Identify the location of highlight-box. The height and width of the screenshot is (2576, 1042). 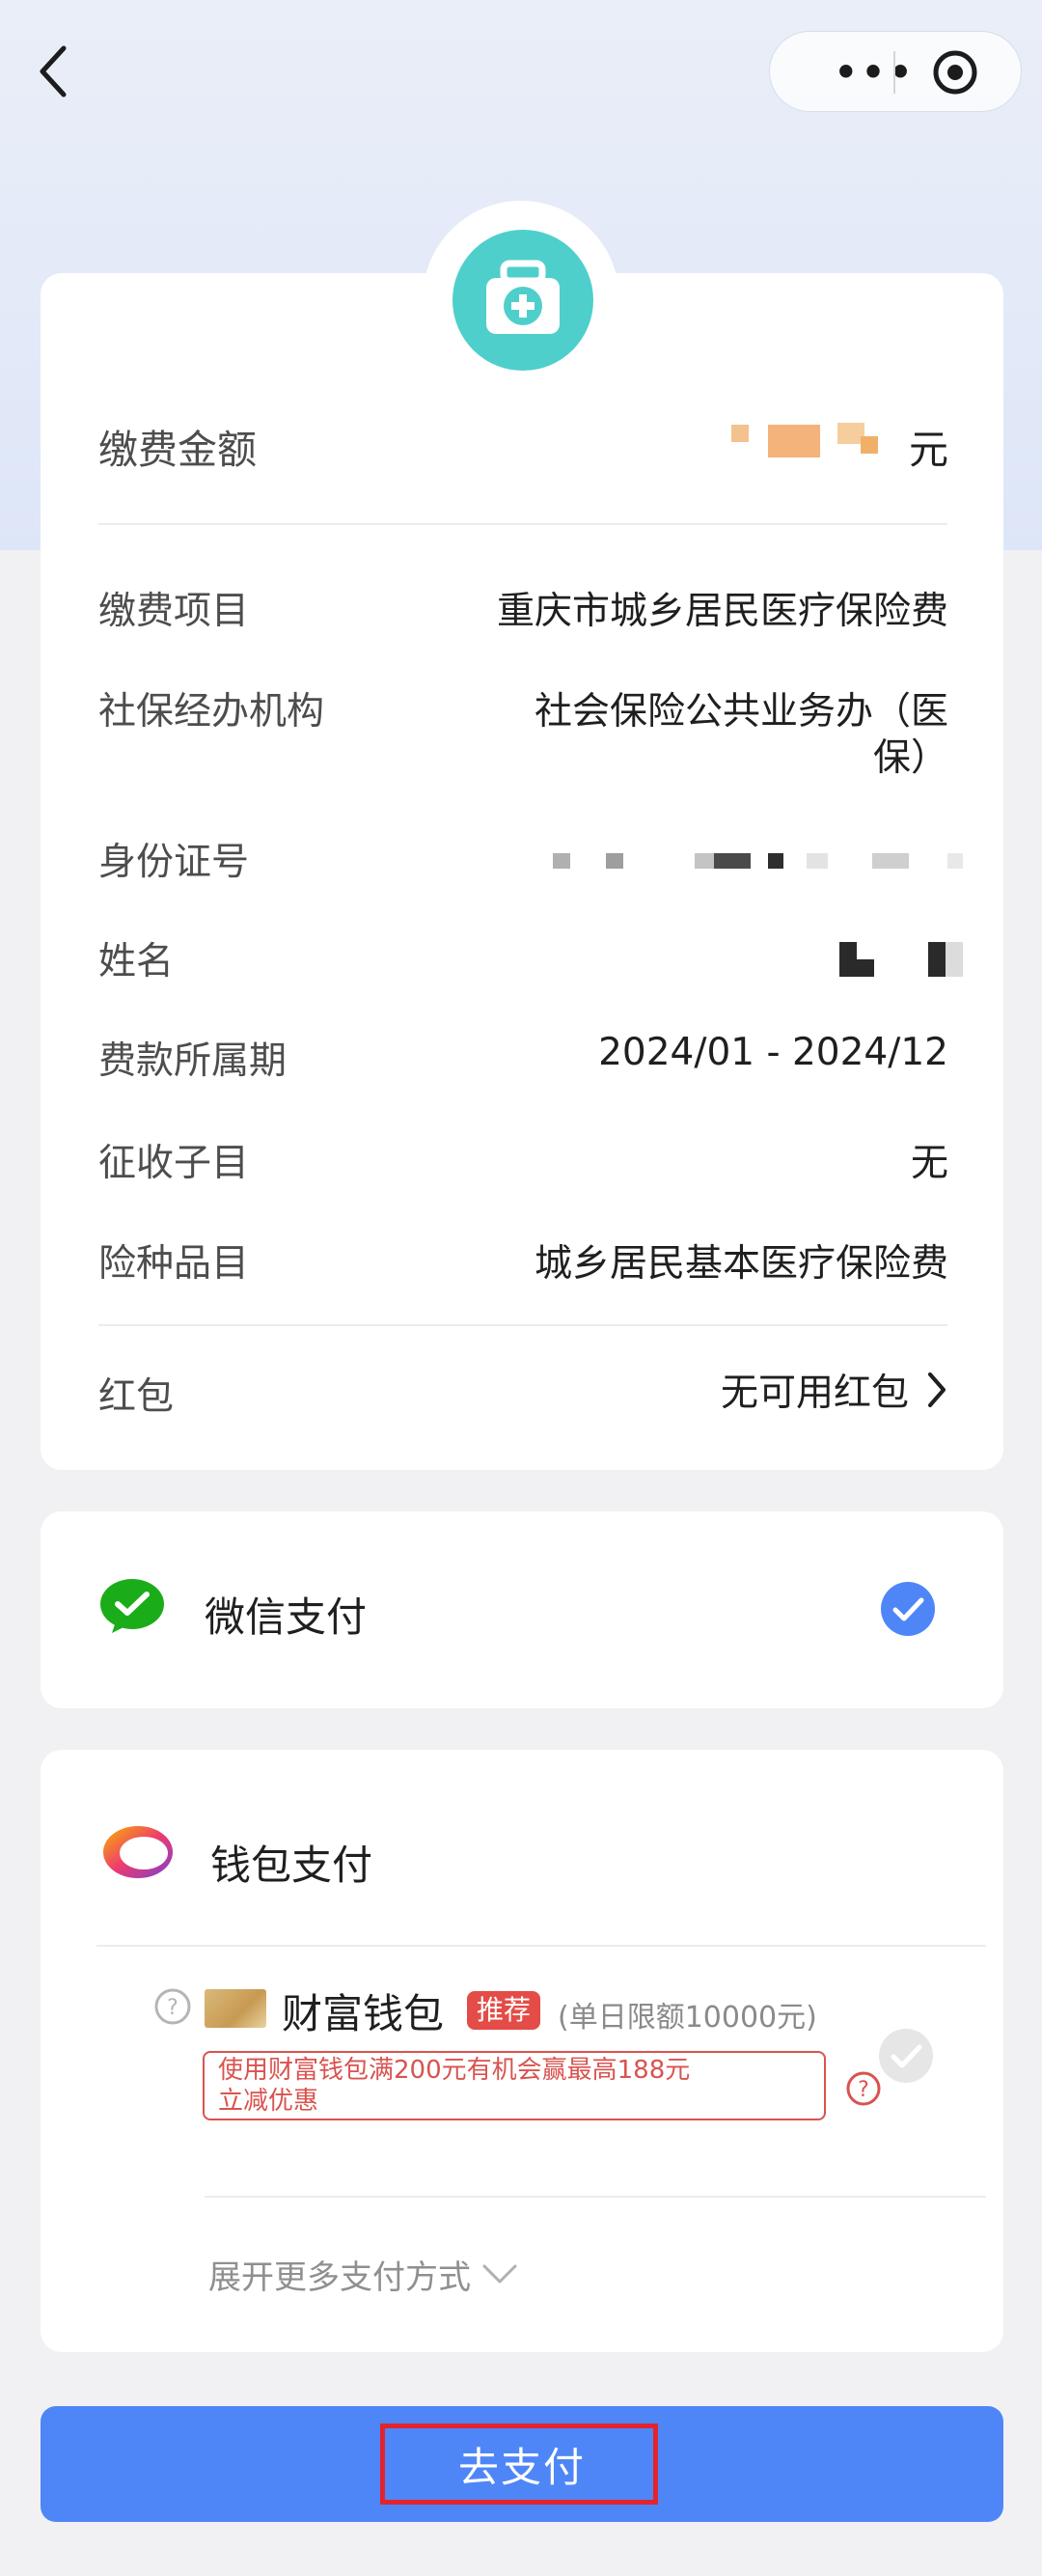
(519, 2464).